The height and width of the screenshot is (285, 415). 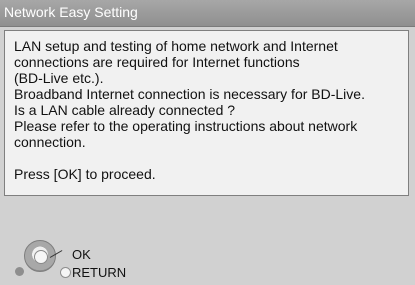 What do you see at coordinates (59, 78) in the screenshot?
I see `message-line-3: (BD-Live etc.).` at bounding box center [59, 78].